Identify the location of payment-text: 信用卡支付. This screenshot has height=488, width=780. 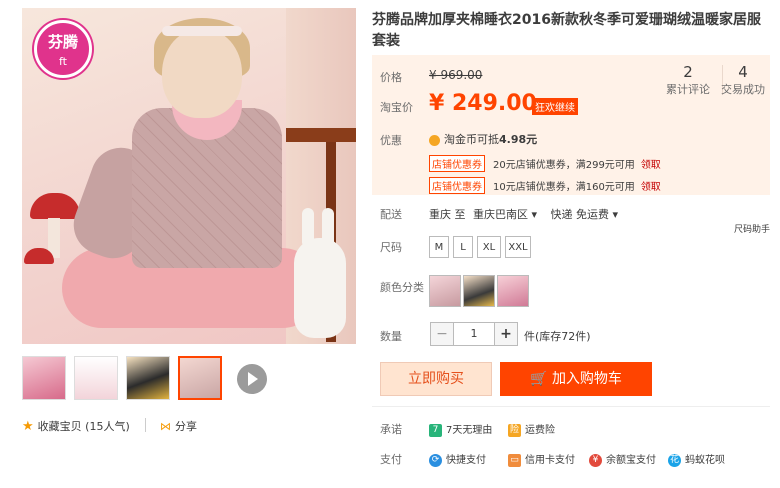
(550, 460).